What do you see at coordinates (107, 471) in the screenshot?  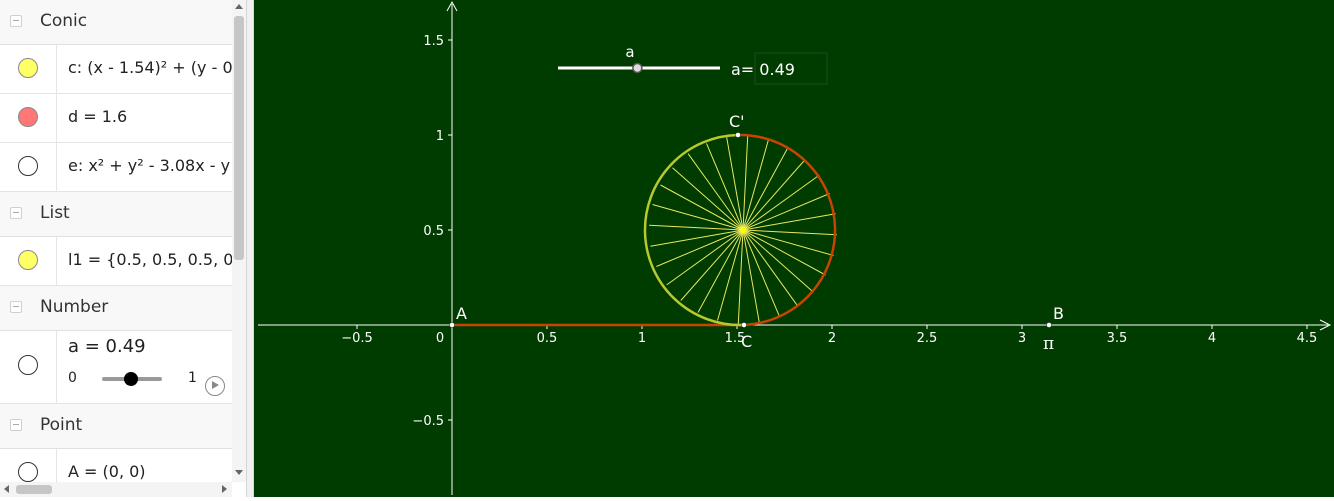 I see `algebra-expression: A = (0, 0)` at bounding box center [107, 471].